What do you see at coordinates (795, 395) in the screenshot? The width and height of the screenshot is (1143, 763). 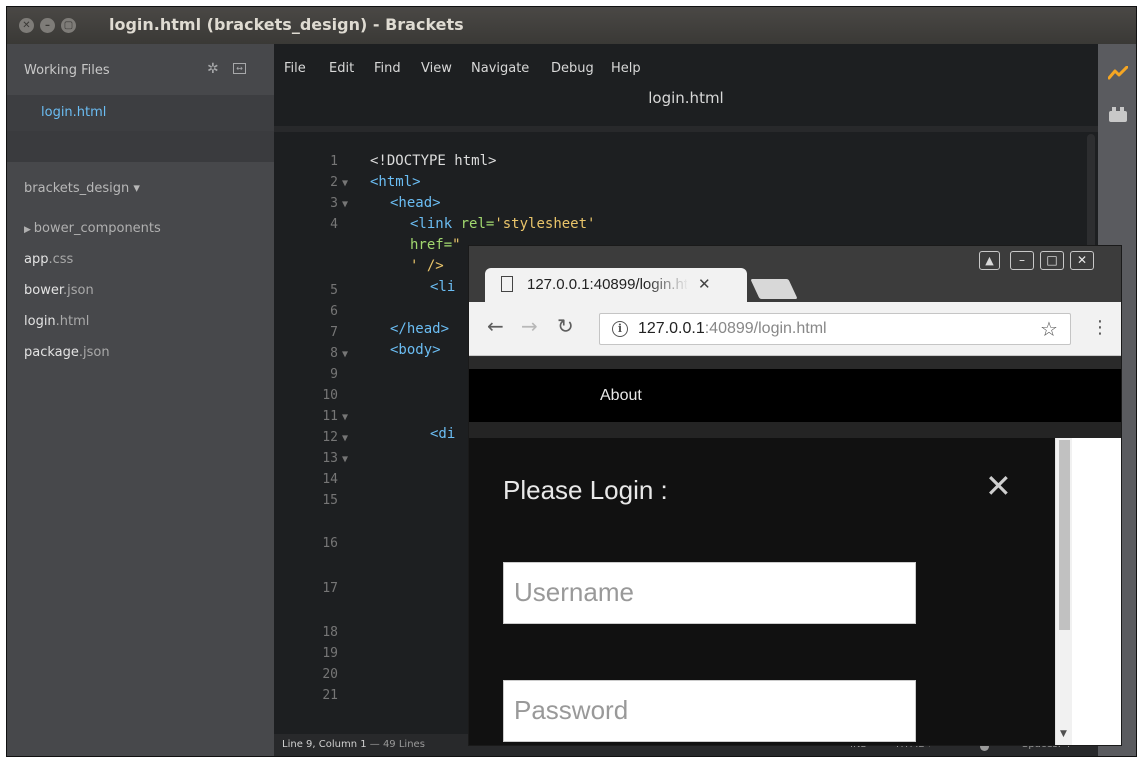 I see `page-navbar: About` at bounding box center [795, 395].